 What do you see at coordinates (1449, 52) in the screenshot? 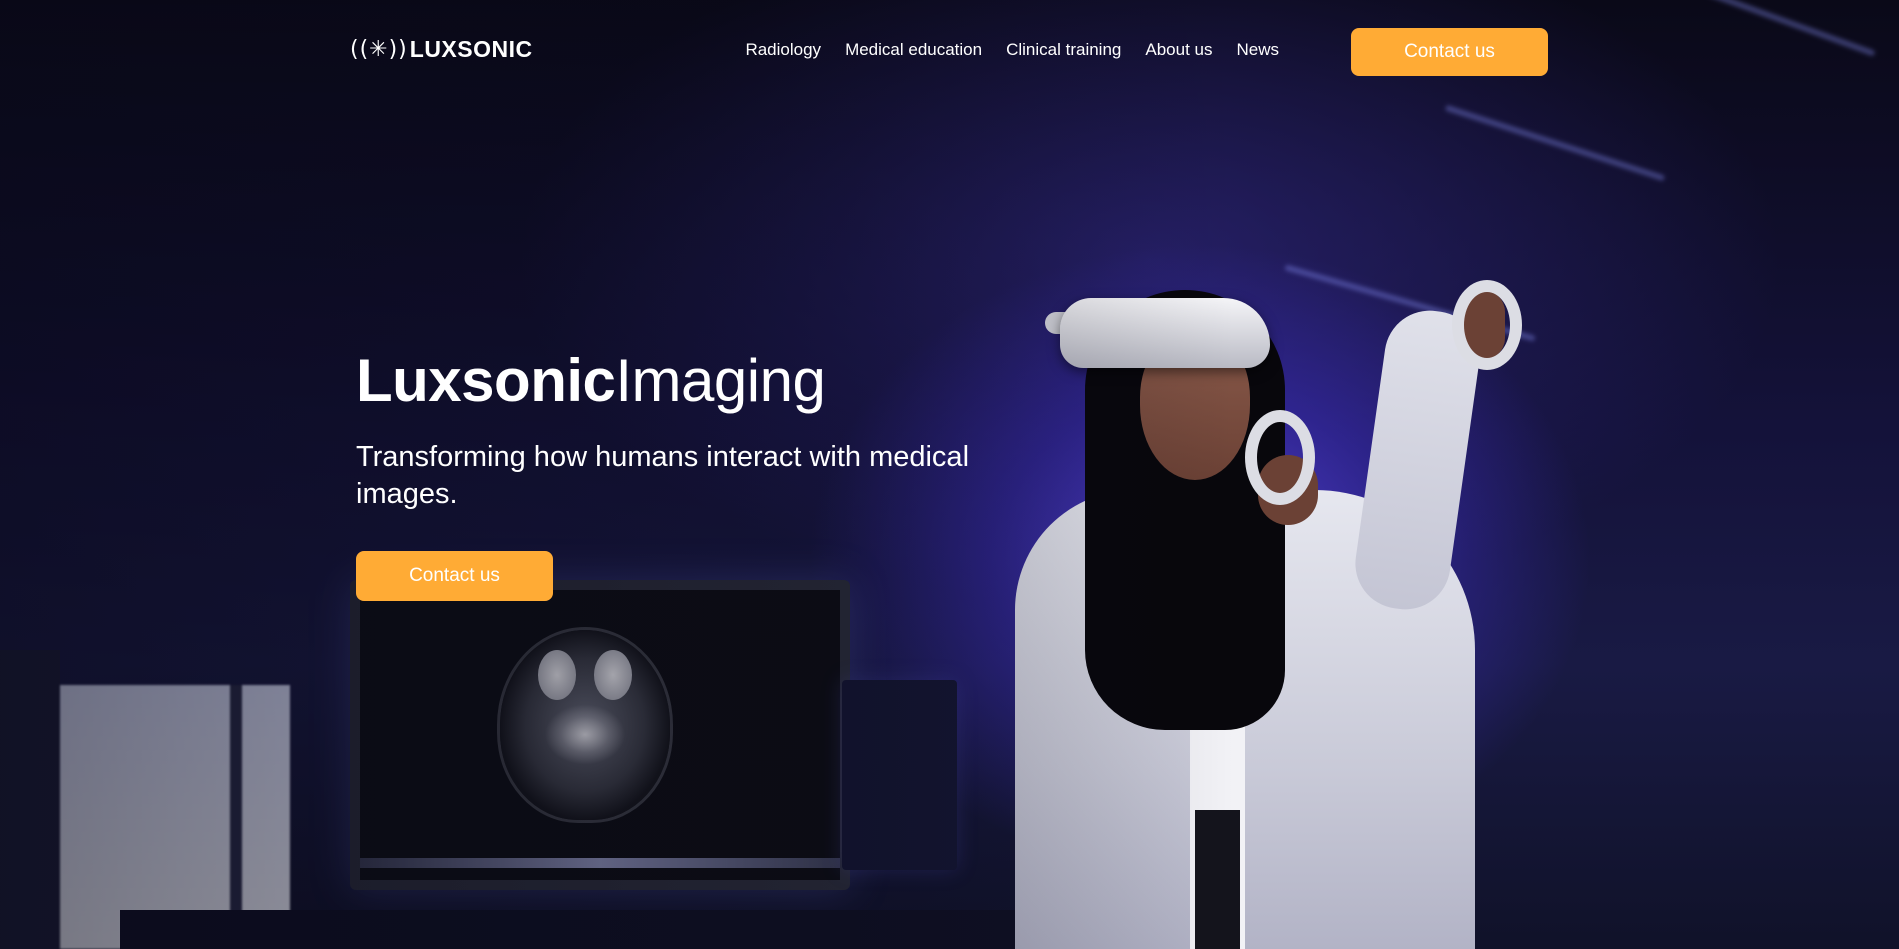
I see `header-contact-button: Contact us` at bounding box center [1449, 52].